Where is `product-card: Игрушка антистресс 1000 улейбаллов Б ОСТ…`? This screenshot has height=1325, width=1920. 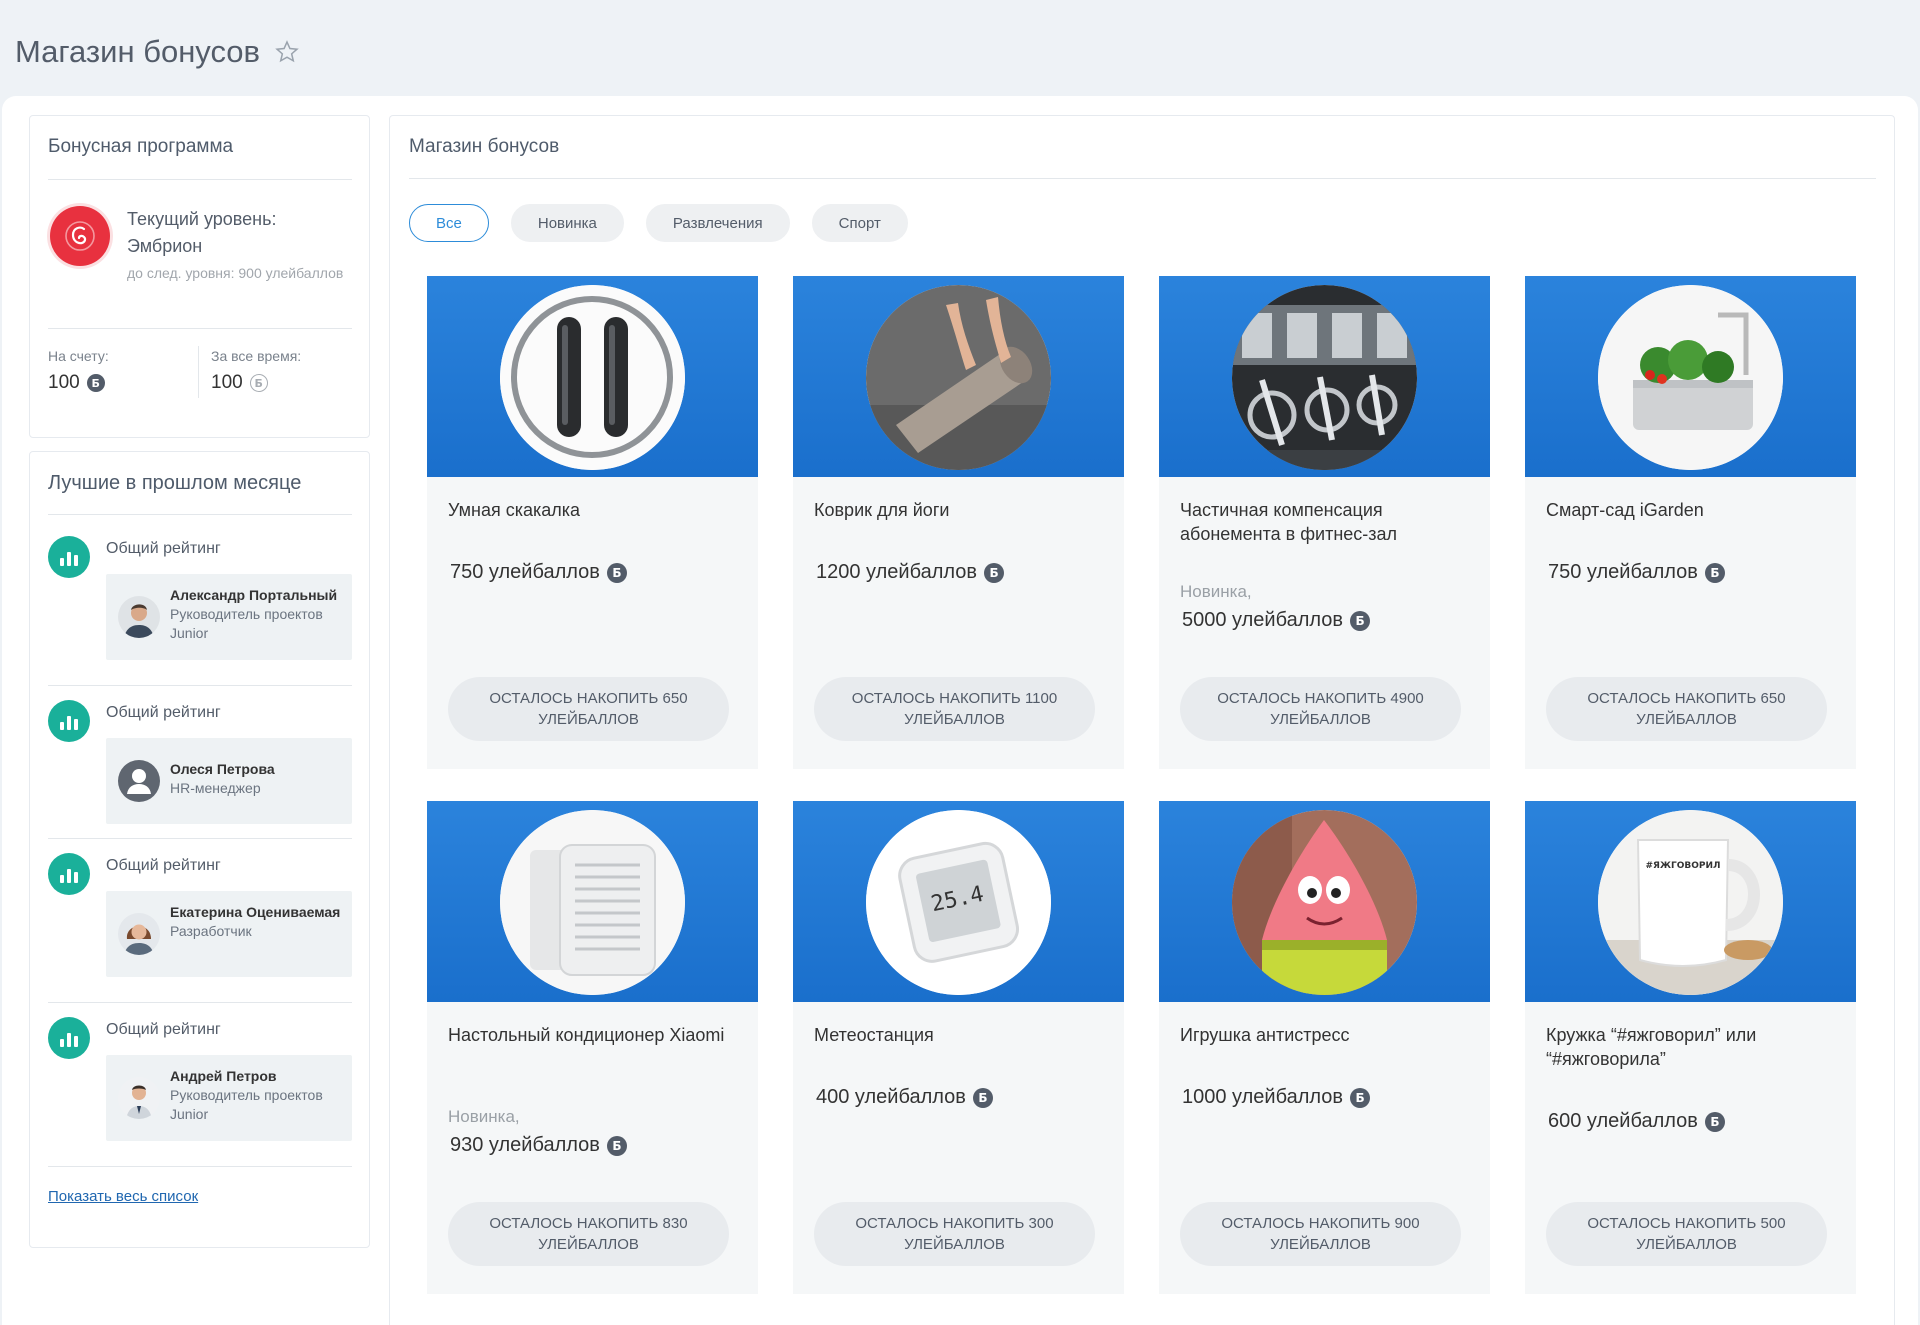 product-card: Игрушка антистресс 1000 улейбаллов Б ОСТ… is located at coordinates (1324, 1047).